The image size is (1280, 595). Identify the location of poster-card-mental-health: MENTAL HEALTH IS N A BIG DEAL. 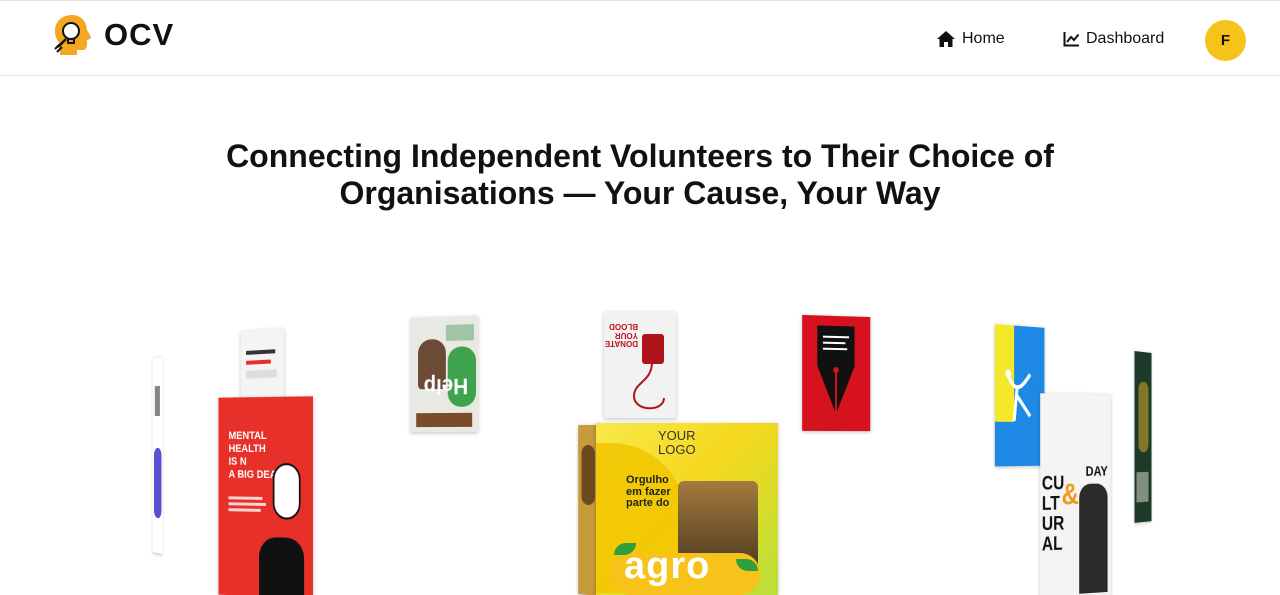
(266, 495).